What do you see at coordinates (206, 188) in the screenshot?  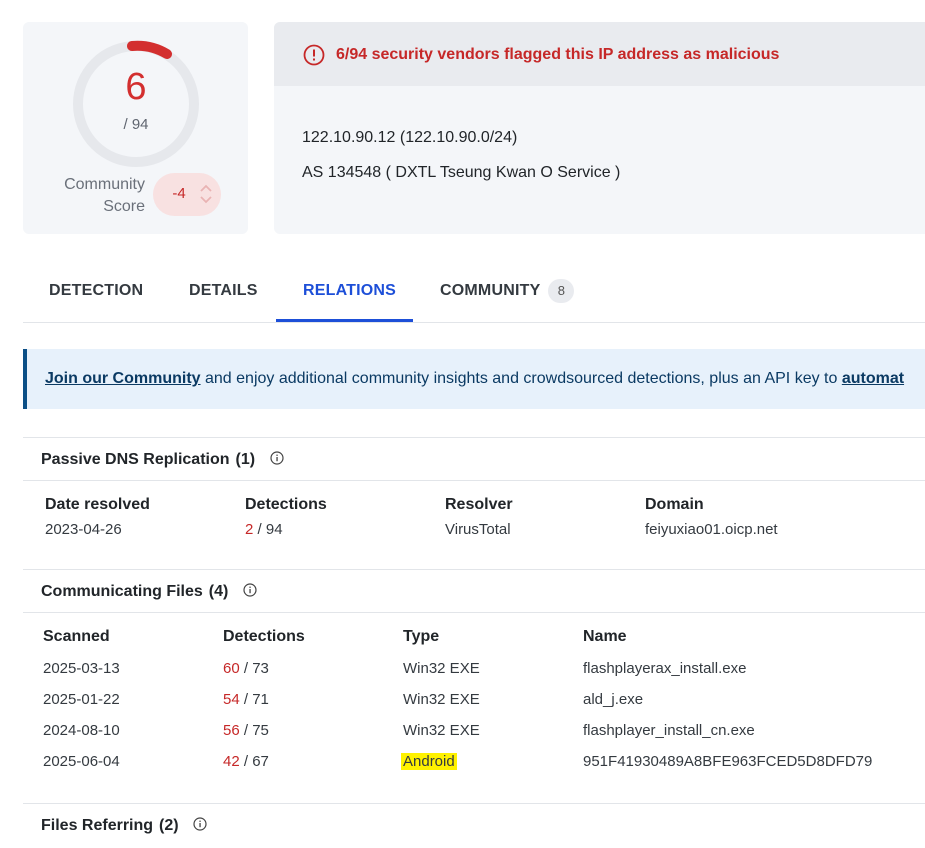 I see `chevron-up-icon` at bounding box center [206, 188].